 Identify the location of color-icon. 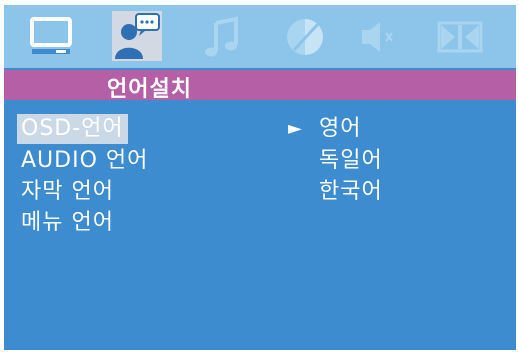
(305, 36).